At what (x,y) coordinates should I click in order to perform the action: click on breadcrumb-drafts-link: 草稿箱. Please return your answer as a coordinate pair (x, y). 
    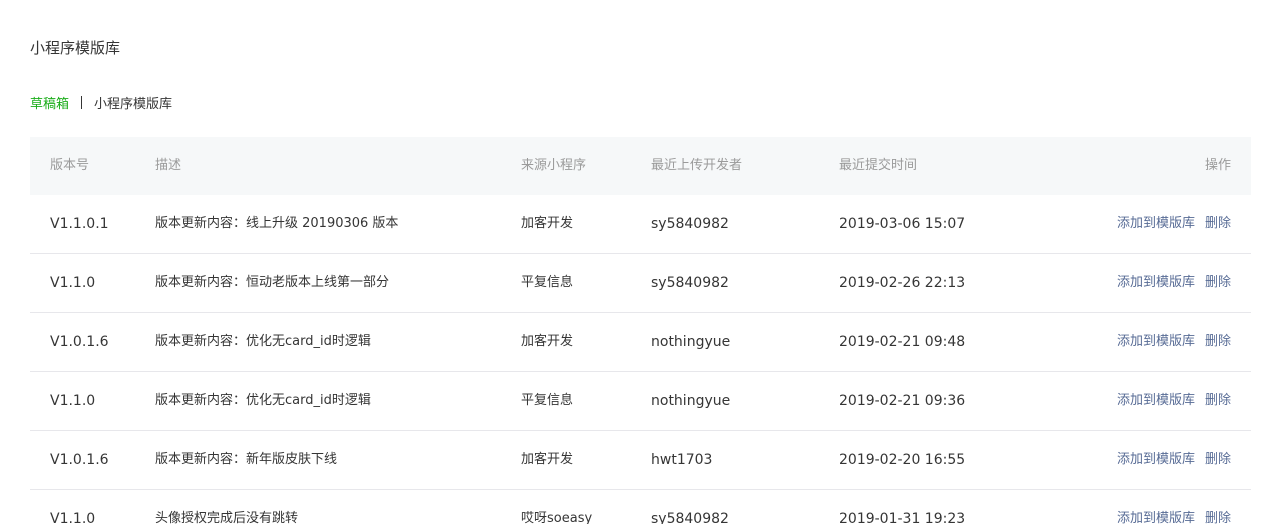
    Looking at the image, I should click on (49, 102).